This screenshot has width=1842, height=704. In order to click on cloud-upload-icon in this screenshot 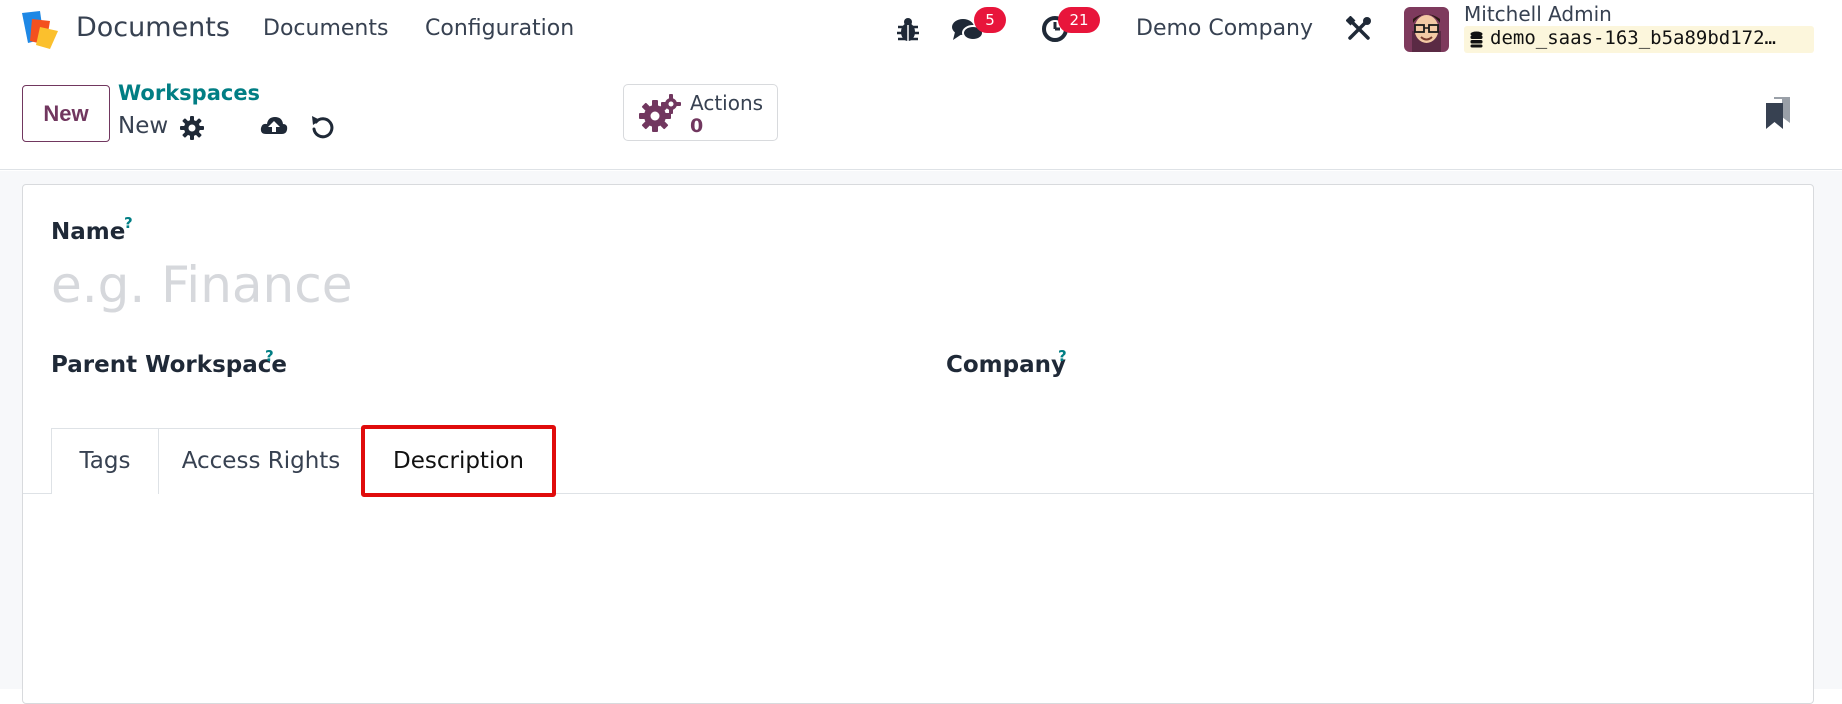, I will do `click(274, 126)`.